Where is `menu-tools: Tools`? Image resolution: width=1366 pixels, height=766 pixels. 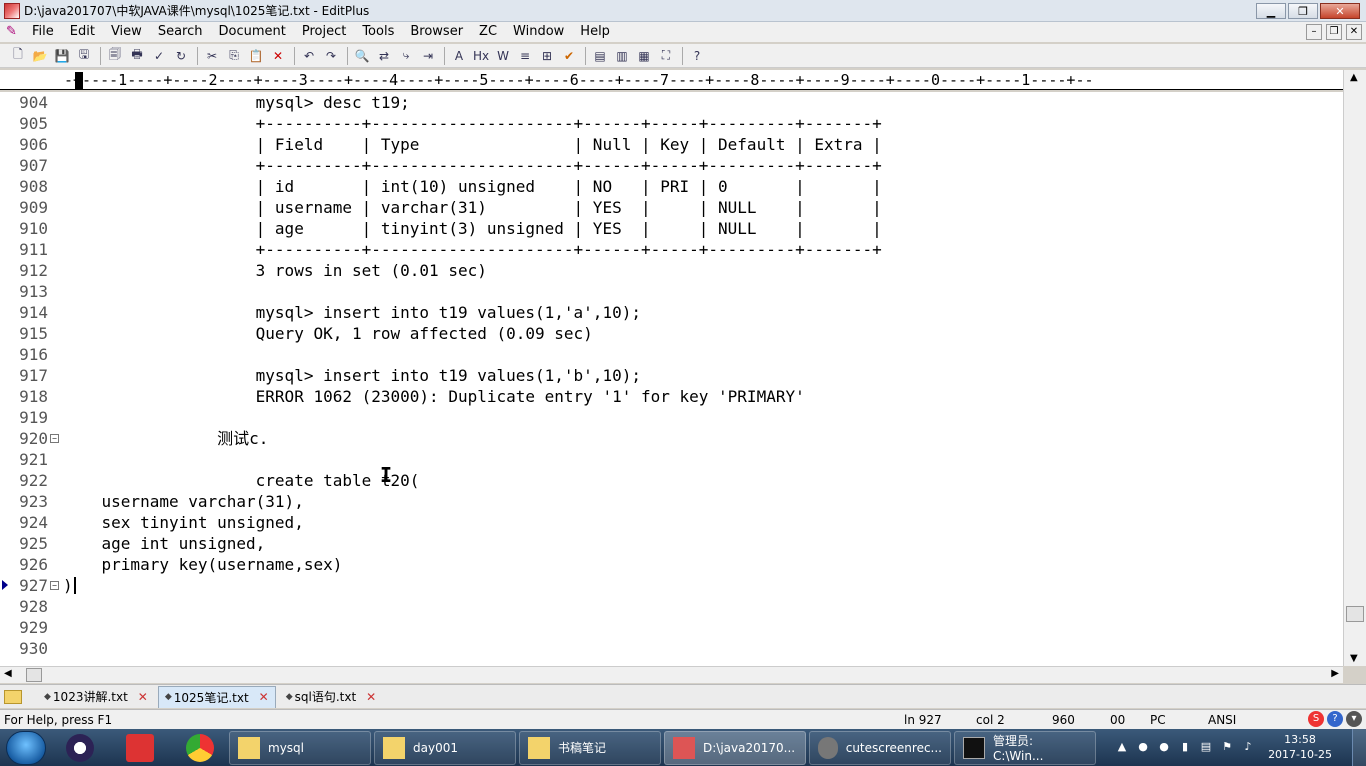
menu-tools: Tools is located at coordinates (378, 32).